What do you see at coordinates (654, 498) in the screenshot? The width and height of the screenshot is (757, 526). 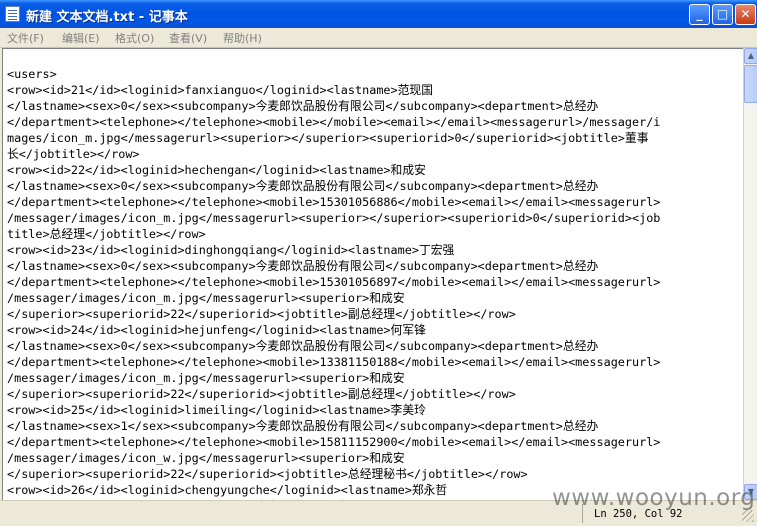 I see `watermark: www.wooyun.org` at bounding box center [654, 498].